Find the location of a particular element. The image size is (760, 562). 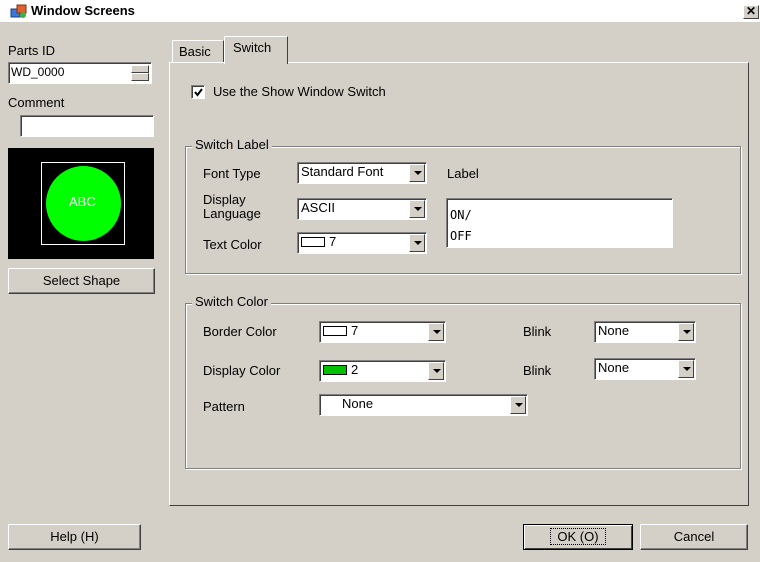

app-icon is located at coordinates (18, 11).